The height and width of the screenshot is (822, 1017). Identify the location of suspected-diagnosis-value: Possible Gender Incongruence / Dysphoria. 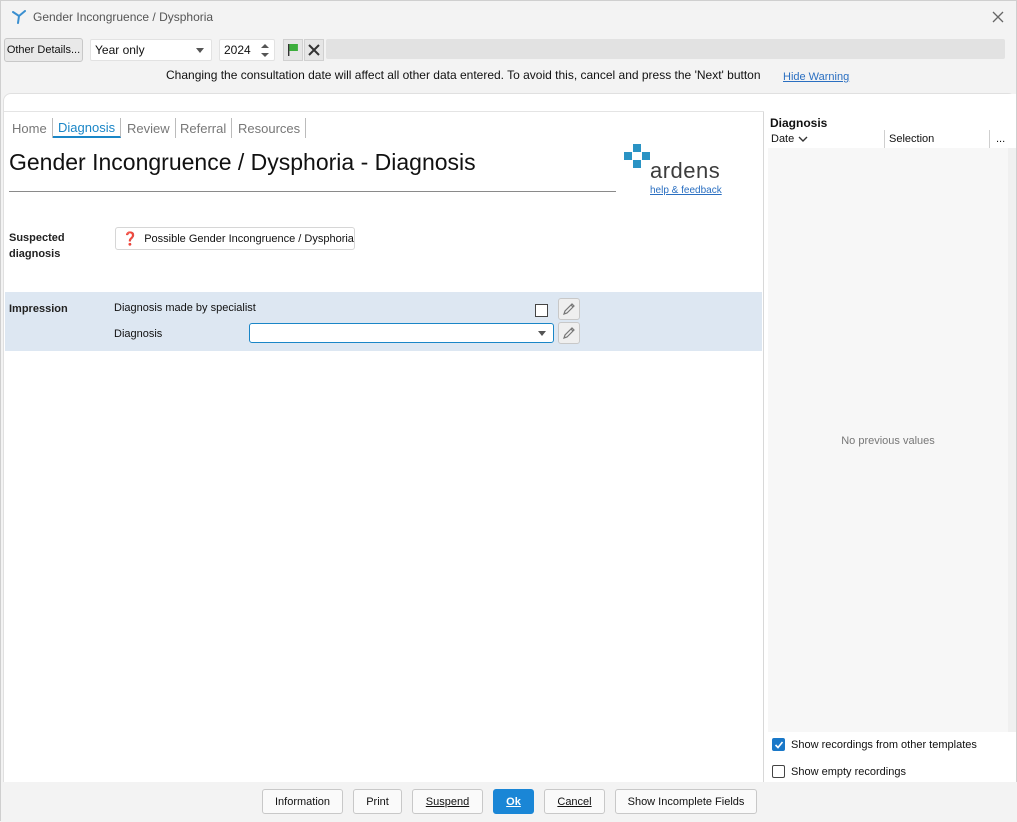
(249, 238).